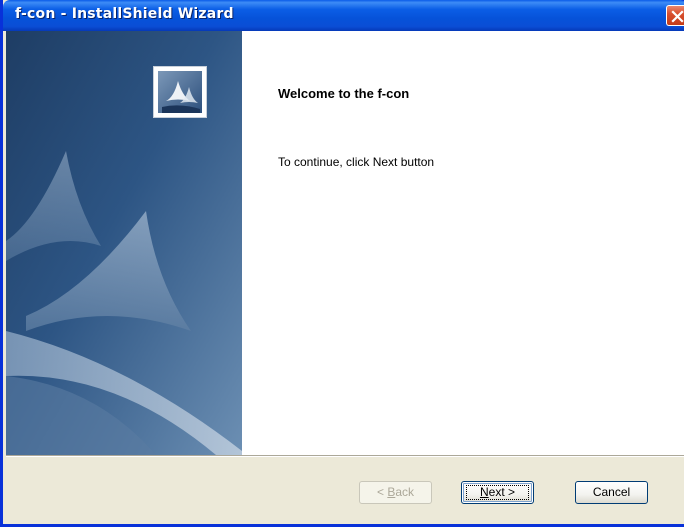 The image size is (684, 527). I want to click on close-button, so click(675, 15).